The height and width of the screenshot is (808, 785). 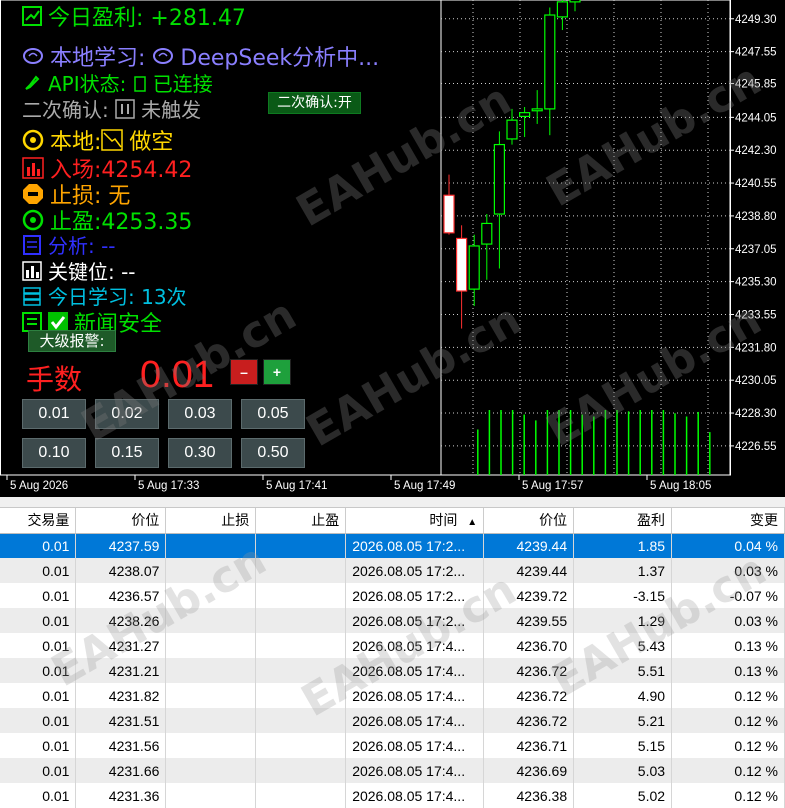 What do you see at coordinates (301, 521) in the screenshot?
I see `col-take-profit: 止盈` at bounding box center [301, 521].